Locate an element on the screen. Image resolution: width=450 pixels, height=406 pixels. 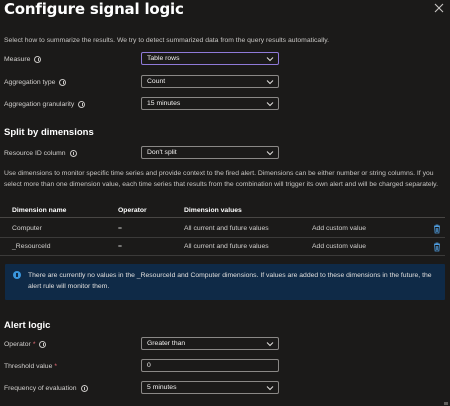
frequency-value: 5 minutes is located at coordinates (162, 387).